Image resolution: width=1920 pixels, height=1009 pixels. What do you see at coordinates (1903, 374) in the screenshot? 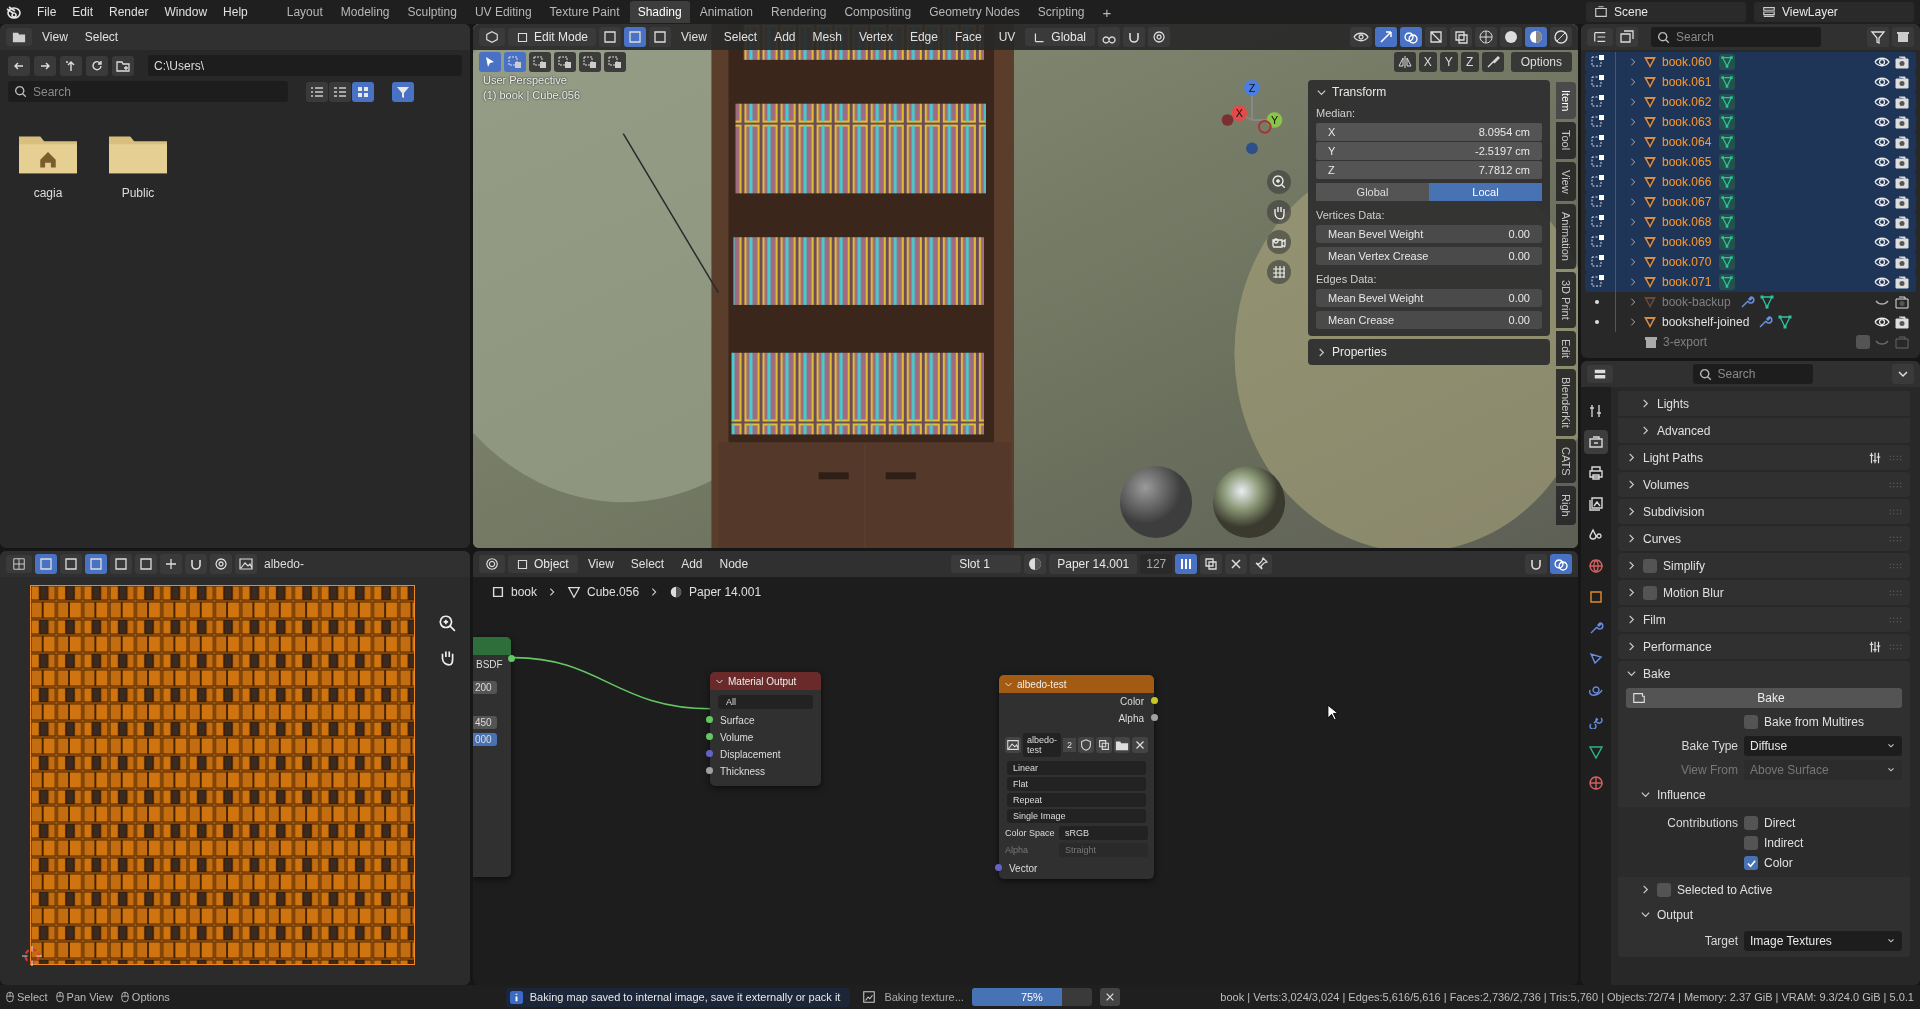
I see `dropdown-icon` at bounding box center [1903, 374].